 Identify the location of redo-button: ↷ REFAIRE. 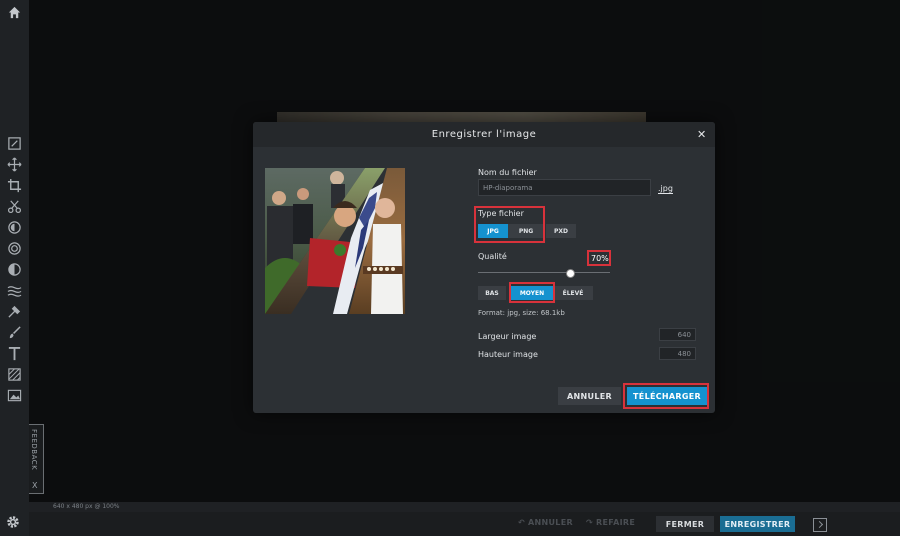
(610, 522).